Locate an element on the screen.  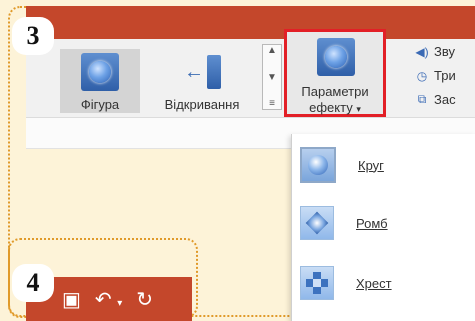
dropdown-item-circle: Круг is located at coordinates (383, 165).